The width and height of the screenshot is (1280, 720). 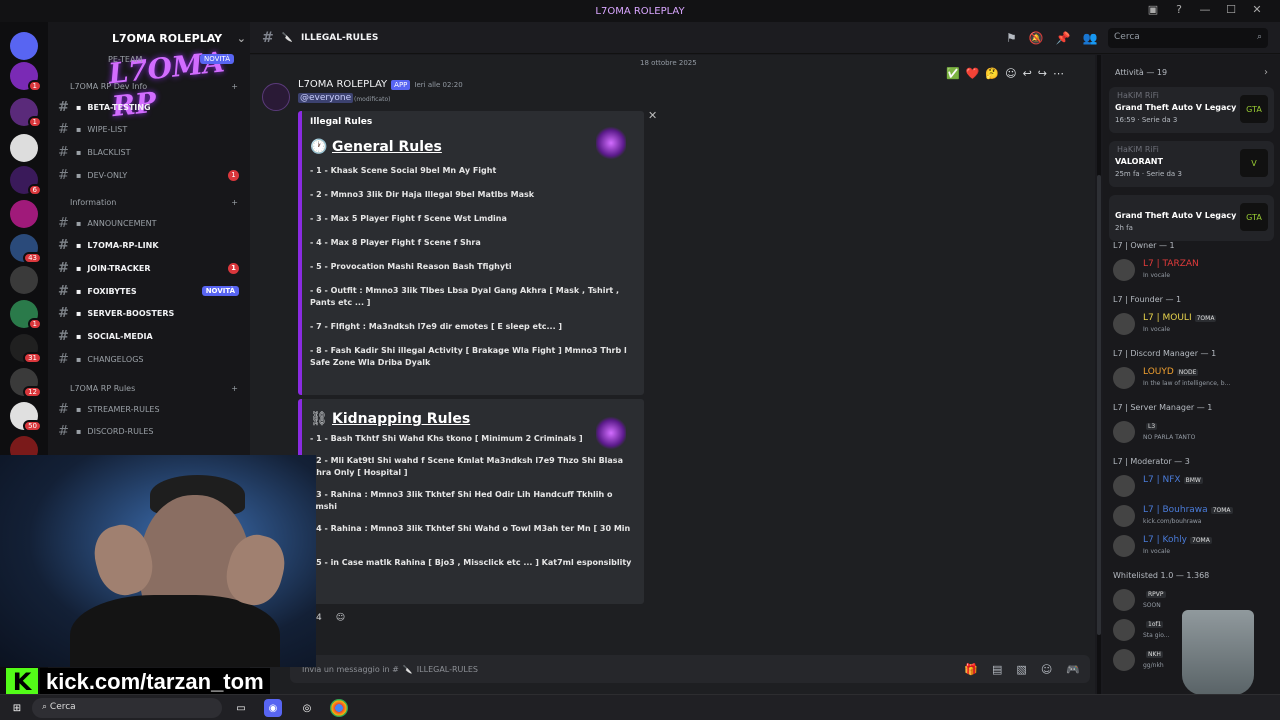 I want to click on channel-label: DEV-ONLY, so click(x=107, y=175).